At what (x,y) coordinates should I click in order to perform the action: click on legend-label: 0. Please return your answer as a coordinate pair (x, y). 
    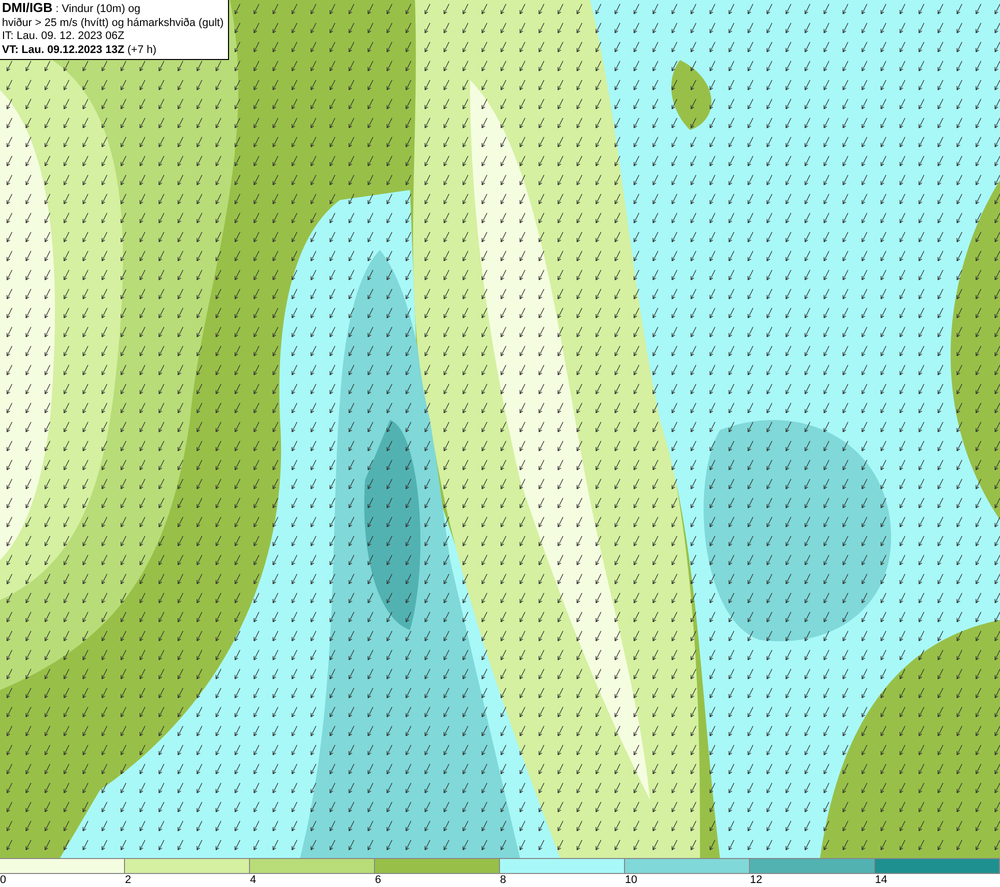
    Looking at the image, I should click on (3, 880).